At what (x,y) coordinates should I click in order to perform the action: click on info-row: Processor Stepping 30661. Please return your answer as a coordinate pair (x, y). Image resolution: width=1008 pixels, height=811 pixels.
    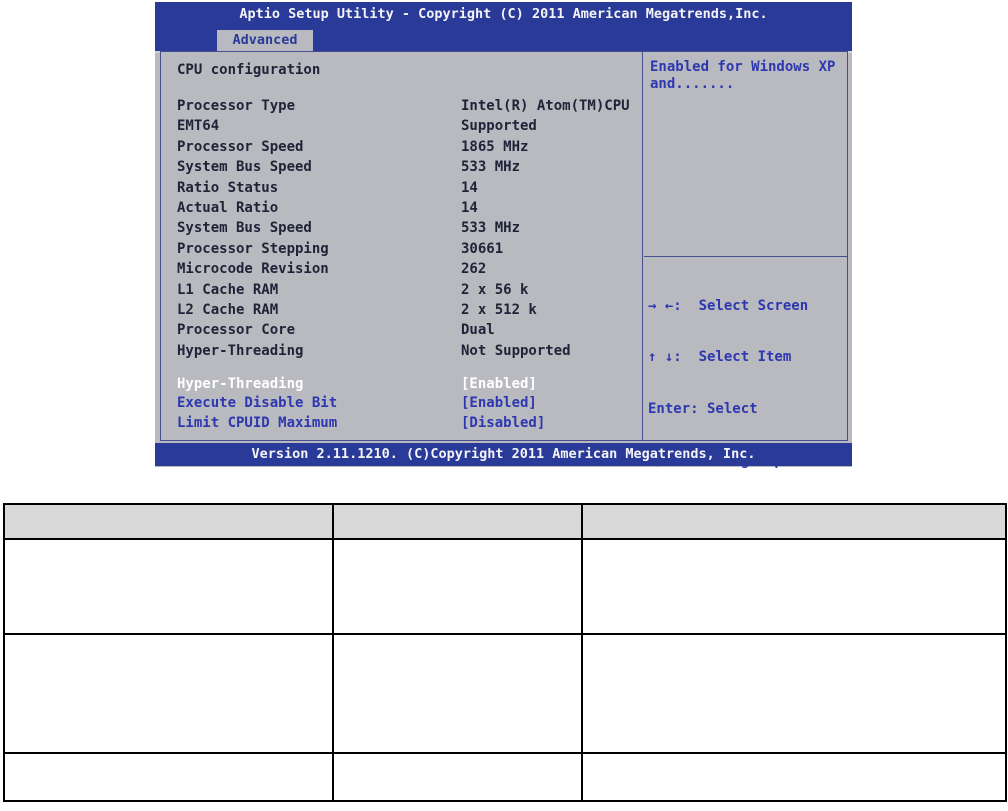
    Looking at the image, I should click on (401, 249).